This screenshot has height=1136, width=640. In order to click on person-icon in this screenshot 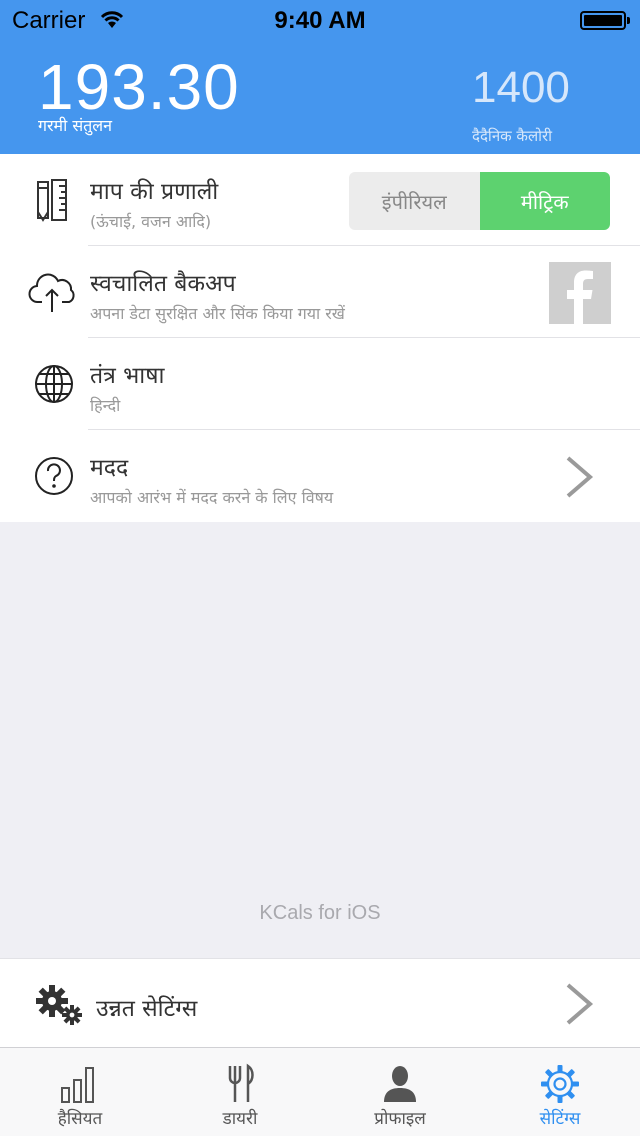, I will do `click(400, 1084)`.